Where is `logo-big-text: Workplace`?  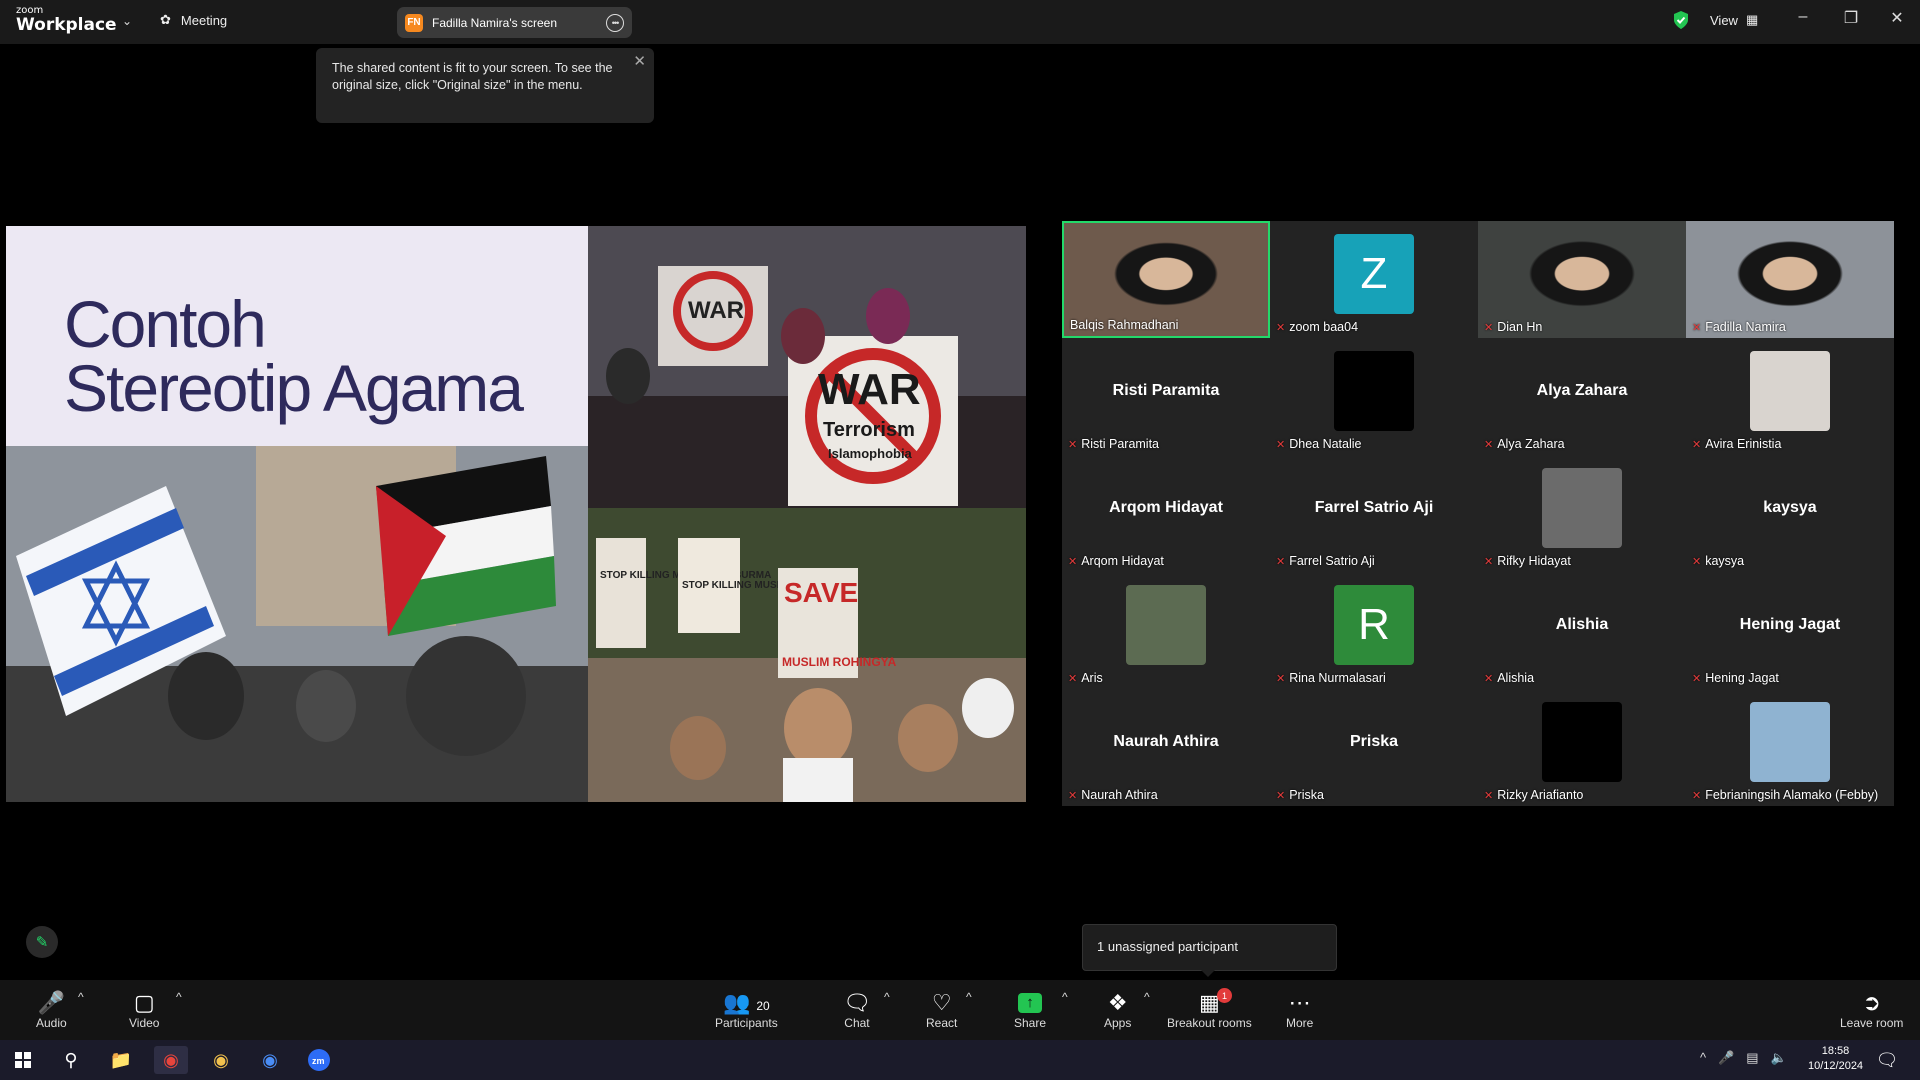 logo-big-text: Workplace is located at coordinates (66, 25).